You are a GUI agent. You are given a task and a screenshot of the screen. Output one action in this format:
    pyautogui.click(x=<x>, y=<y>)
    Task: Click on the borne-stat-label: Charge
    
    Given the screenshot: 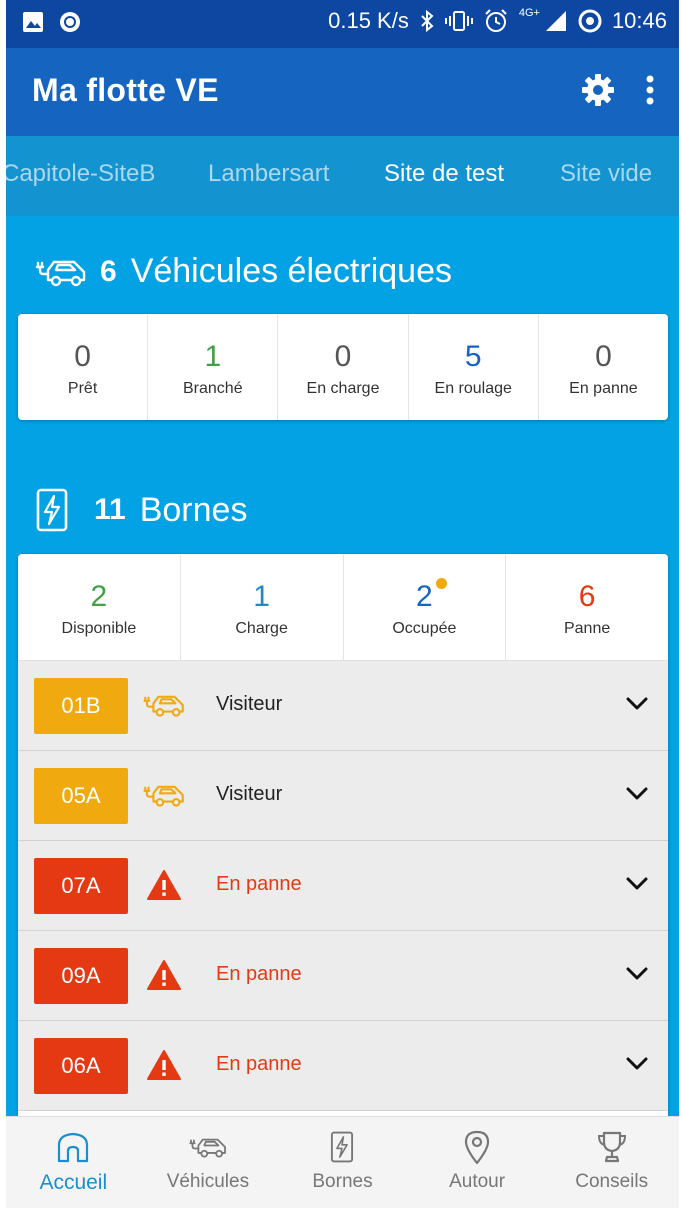 What is the action you would take?
    pyautogui.click(x=261, y=628)
    